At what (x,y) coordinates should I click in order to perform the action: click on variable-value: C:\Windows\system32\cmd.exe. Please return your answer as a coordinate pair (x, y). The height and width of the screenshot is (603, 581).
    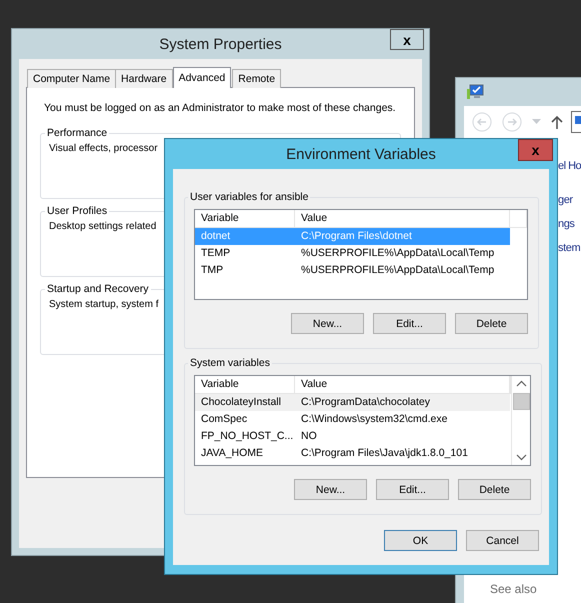
    Looking at the image, I should click on (374, 419).